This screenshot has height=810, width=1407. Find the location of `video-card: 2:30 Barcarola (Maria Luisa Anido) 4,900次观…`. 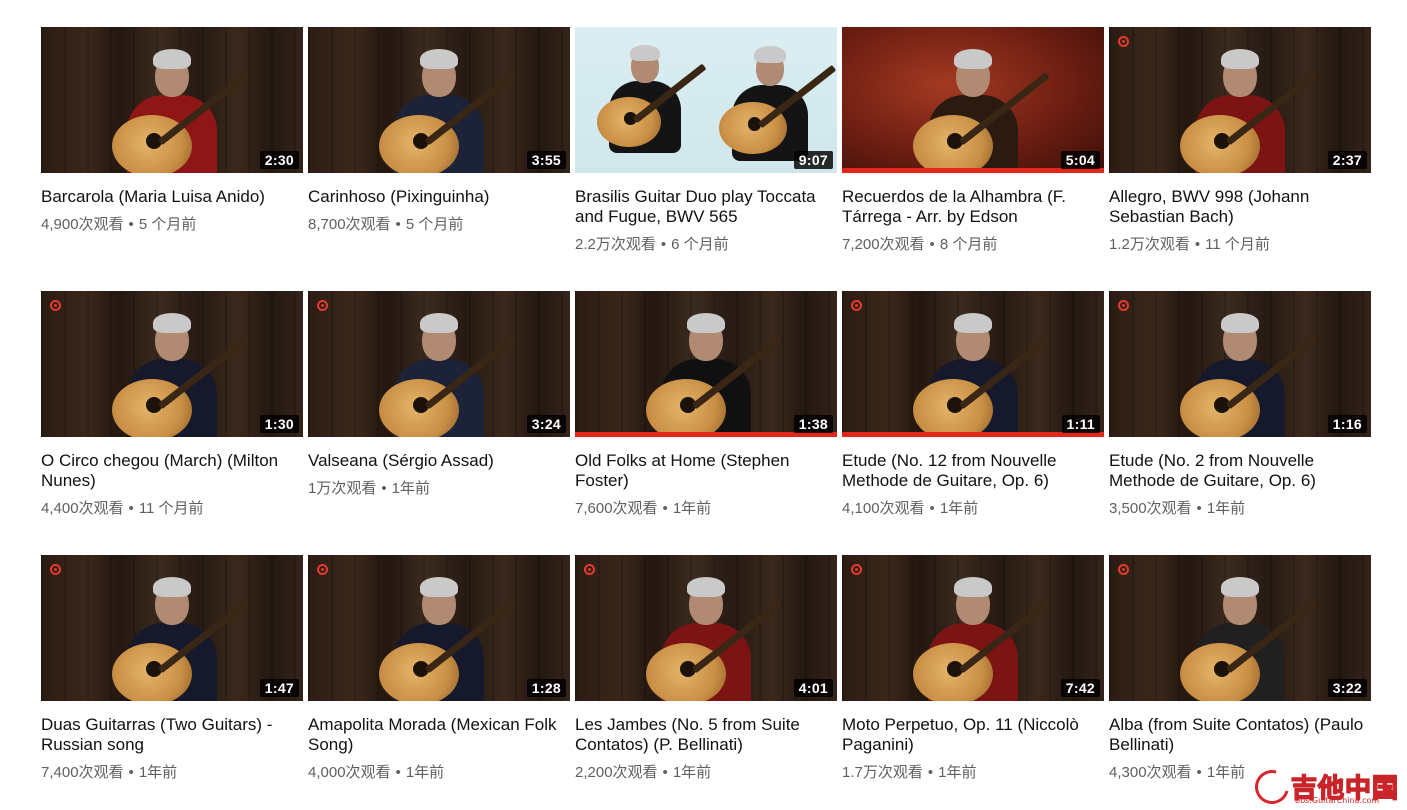

video-card: 2:30 Barcarola (Maria Luisa Anido) 4,900次观… is located at coordinates (172, 159).